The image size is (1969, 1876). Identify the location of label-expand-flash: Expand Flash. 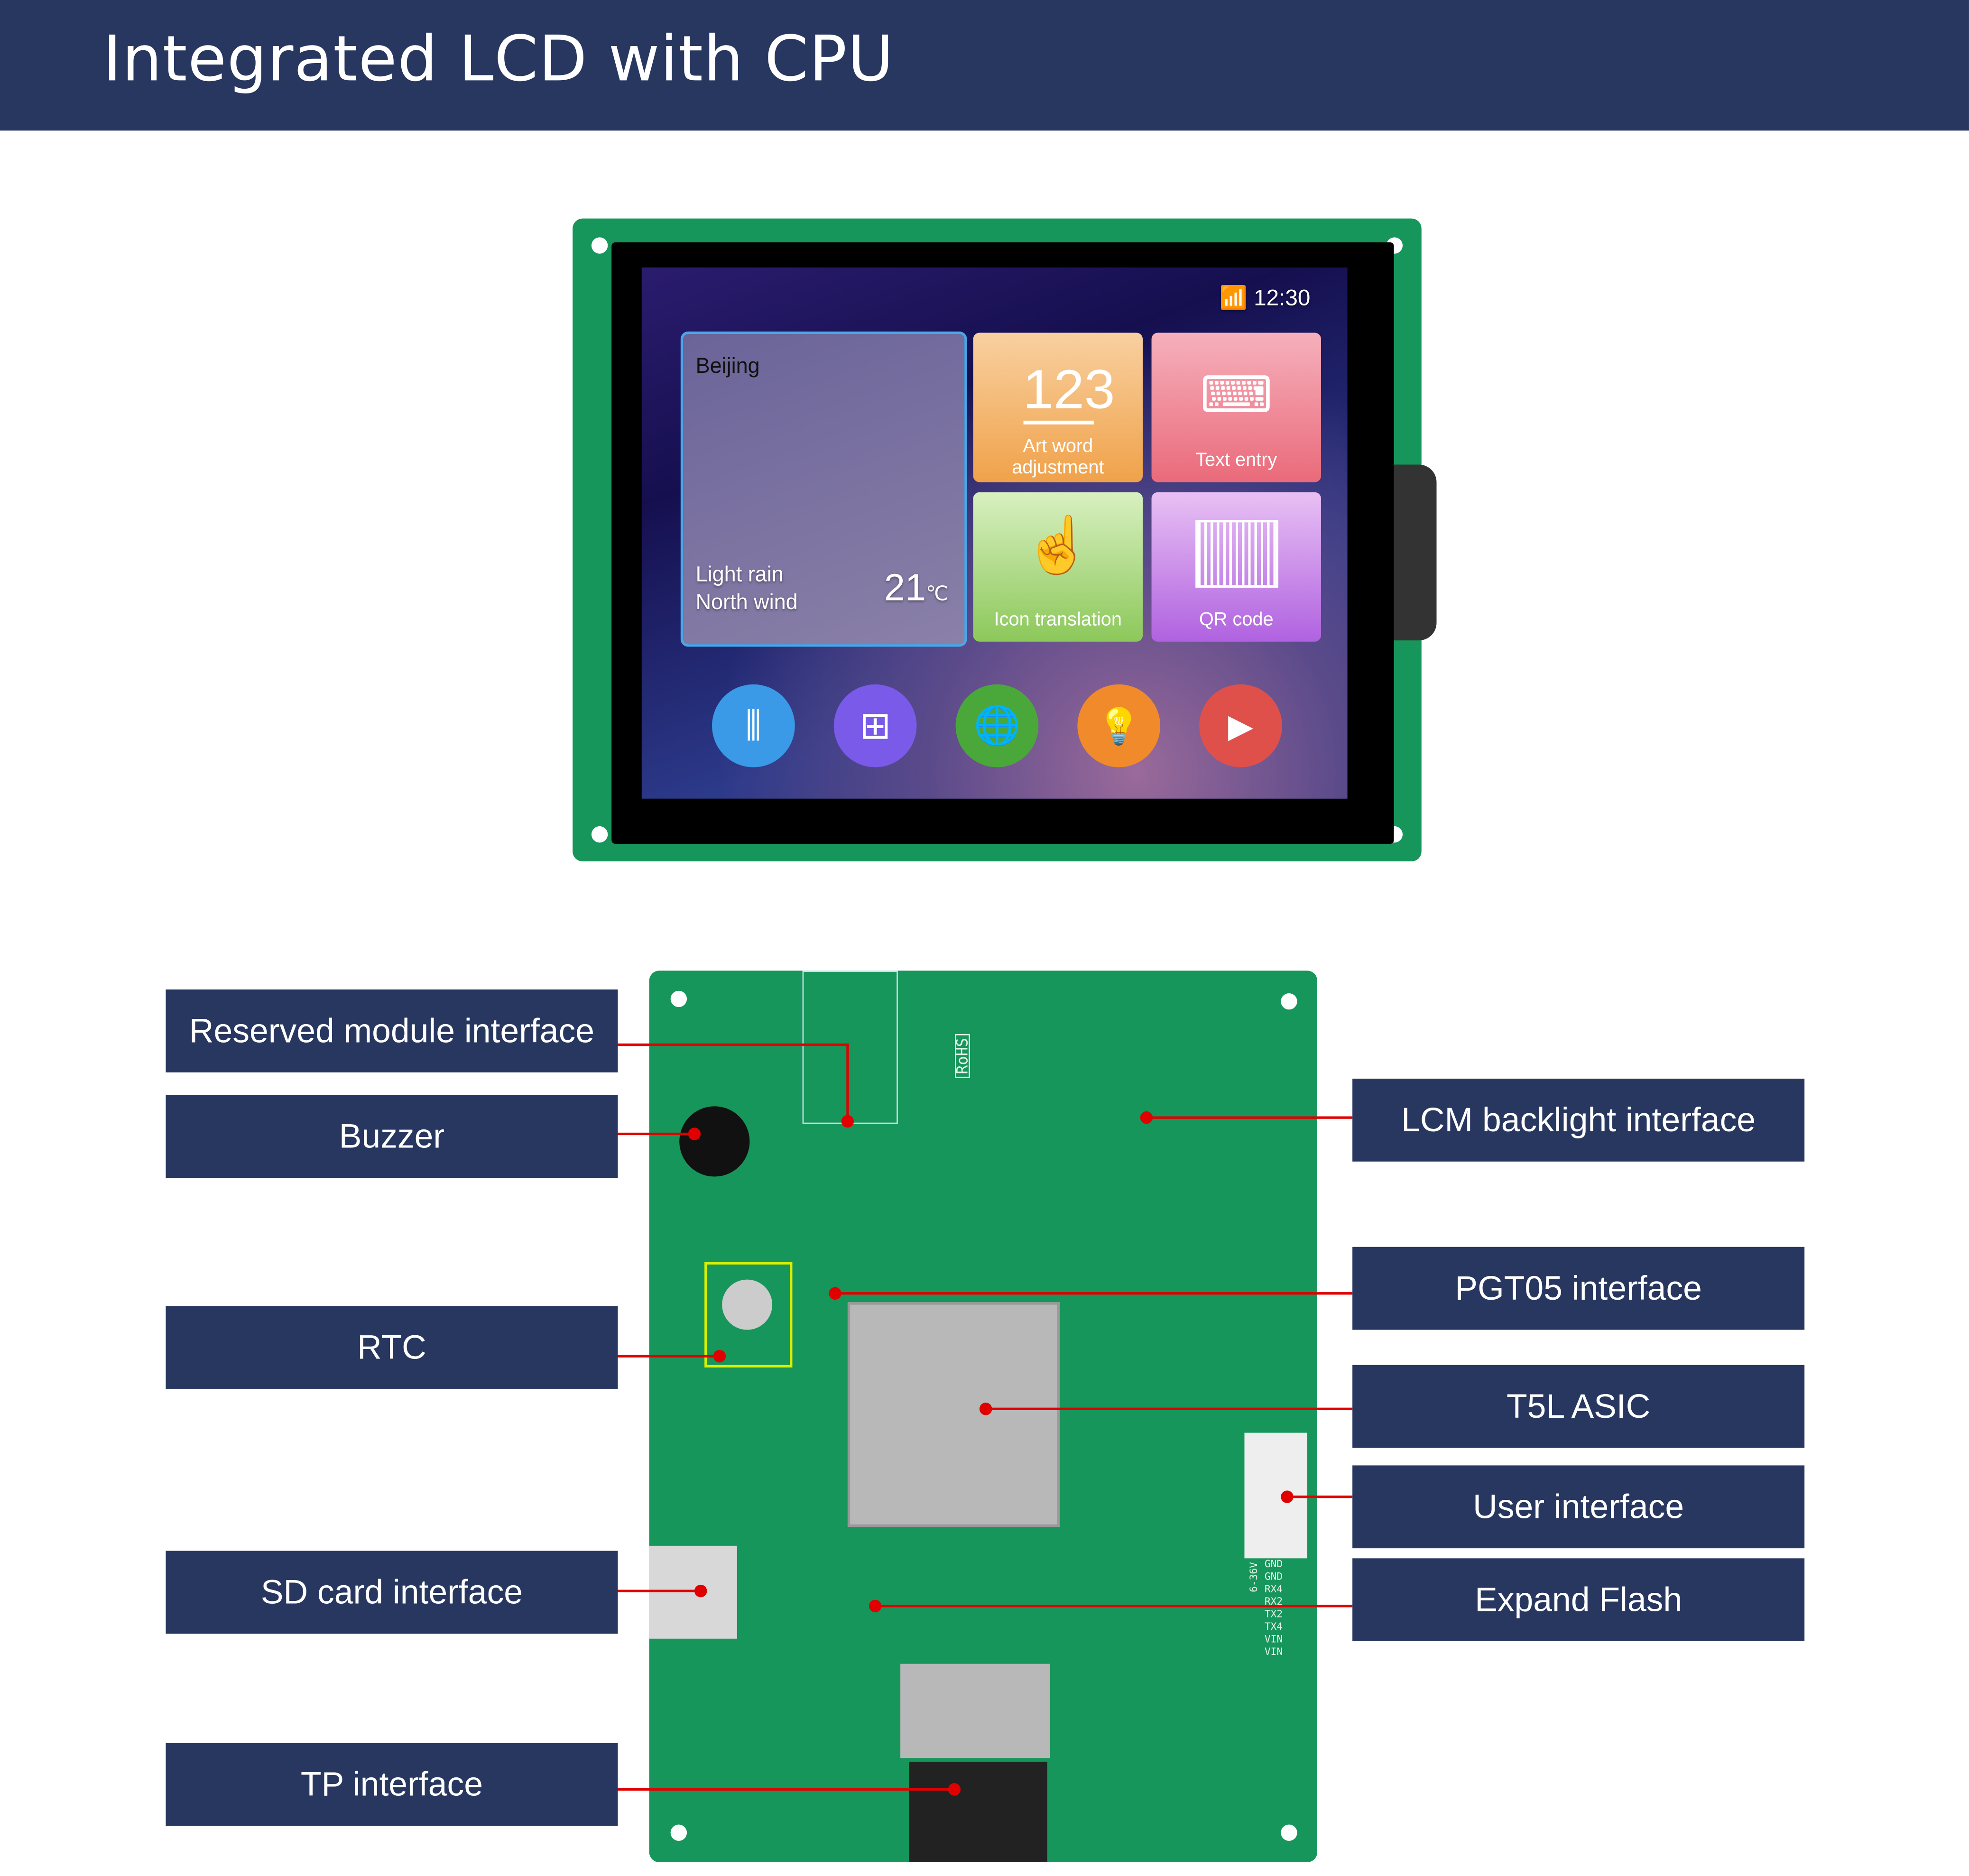
(1579, 1600).